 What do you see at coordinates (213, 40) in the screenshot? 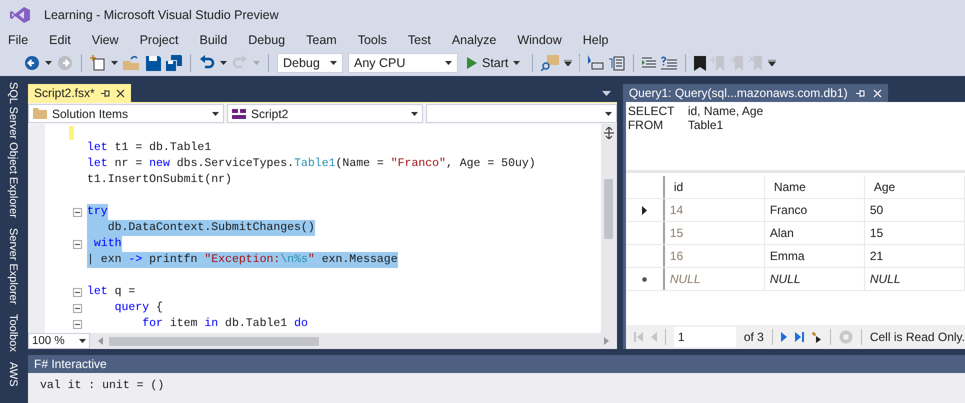
I see `menu-item: Build` at bounding box center [213, 40].